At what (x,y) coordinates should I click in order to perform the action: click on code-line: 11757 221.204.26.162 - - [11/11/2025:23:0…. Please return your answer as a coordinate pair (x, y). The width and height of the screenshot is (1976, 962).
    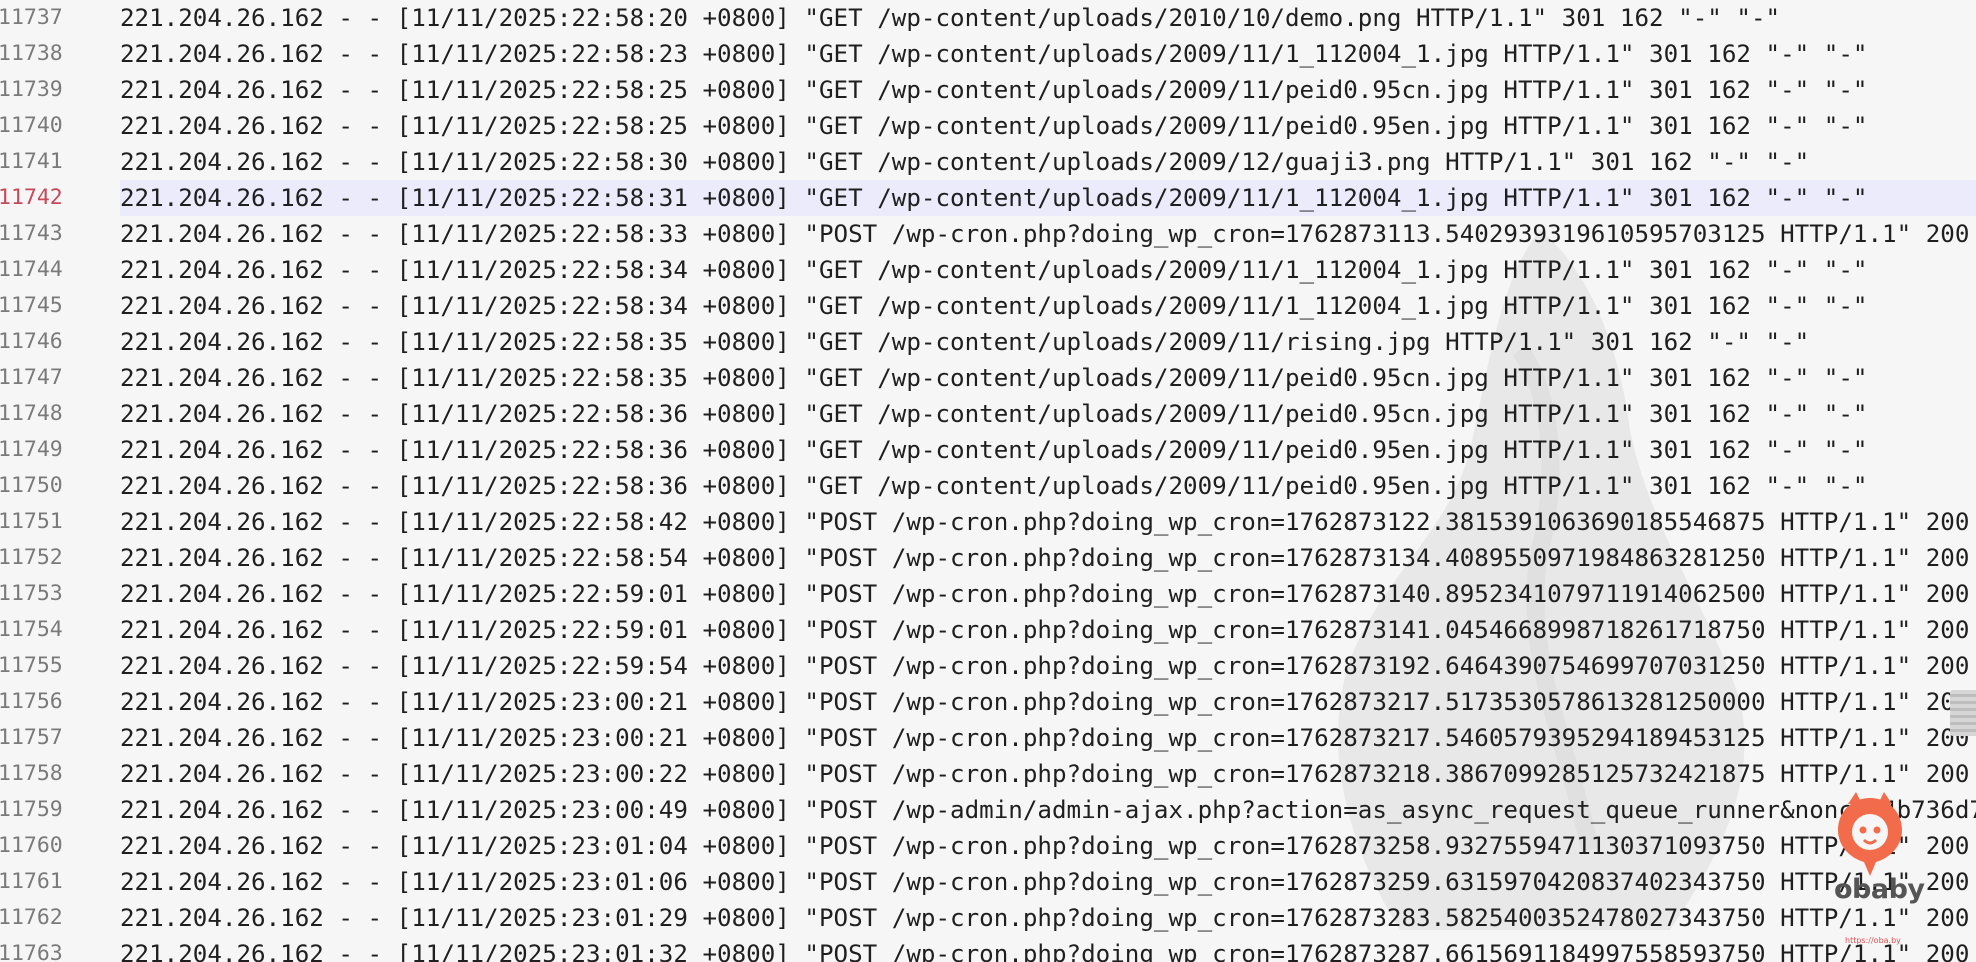
    Looking at the image, I should click on (988, 738).